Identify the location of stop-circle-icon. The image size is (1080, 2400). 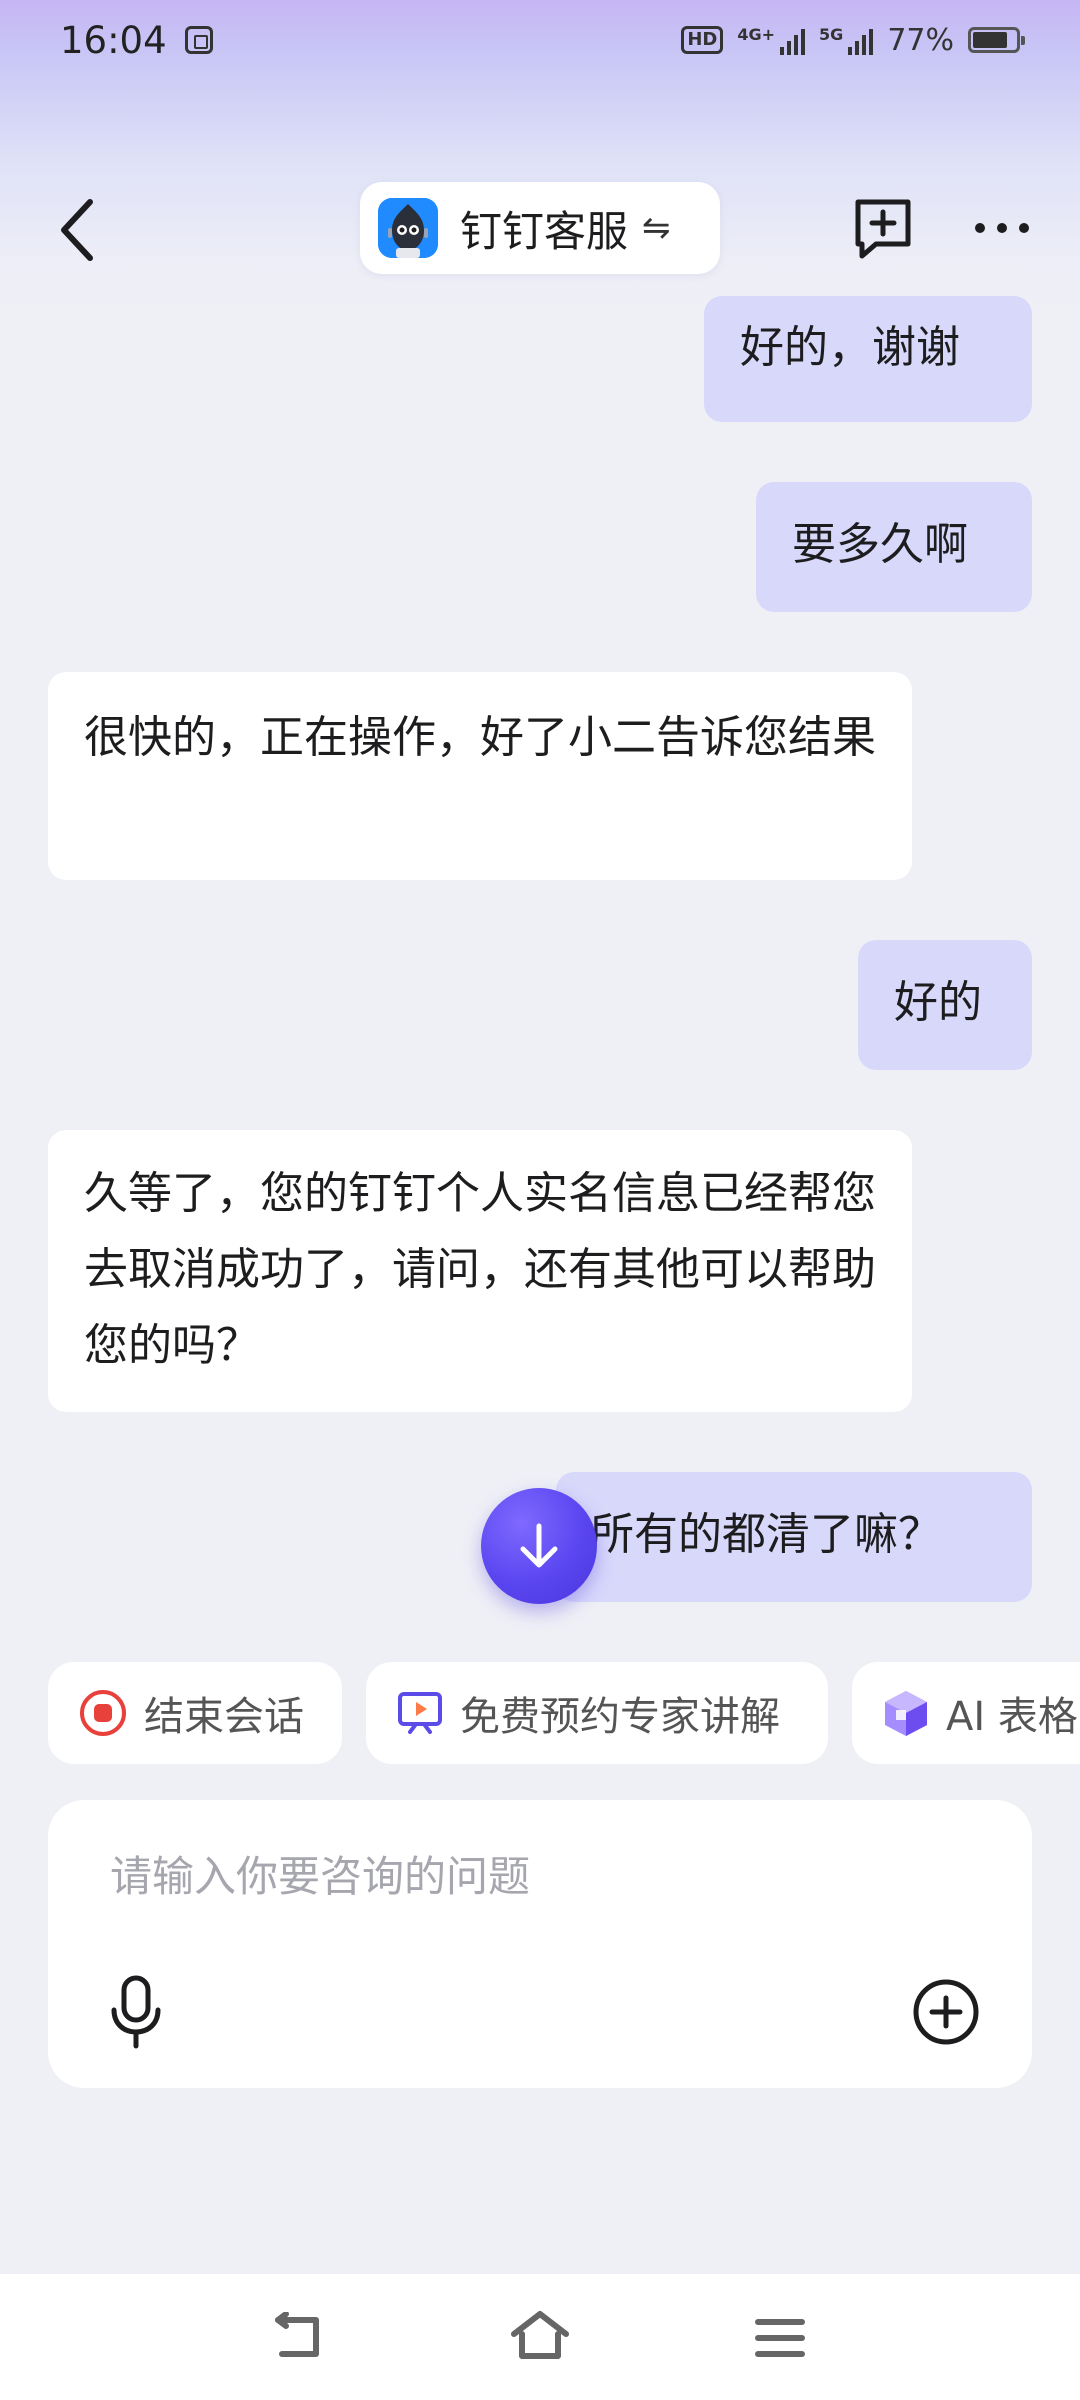
(103, 1713).